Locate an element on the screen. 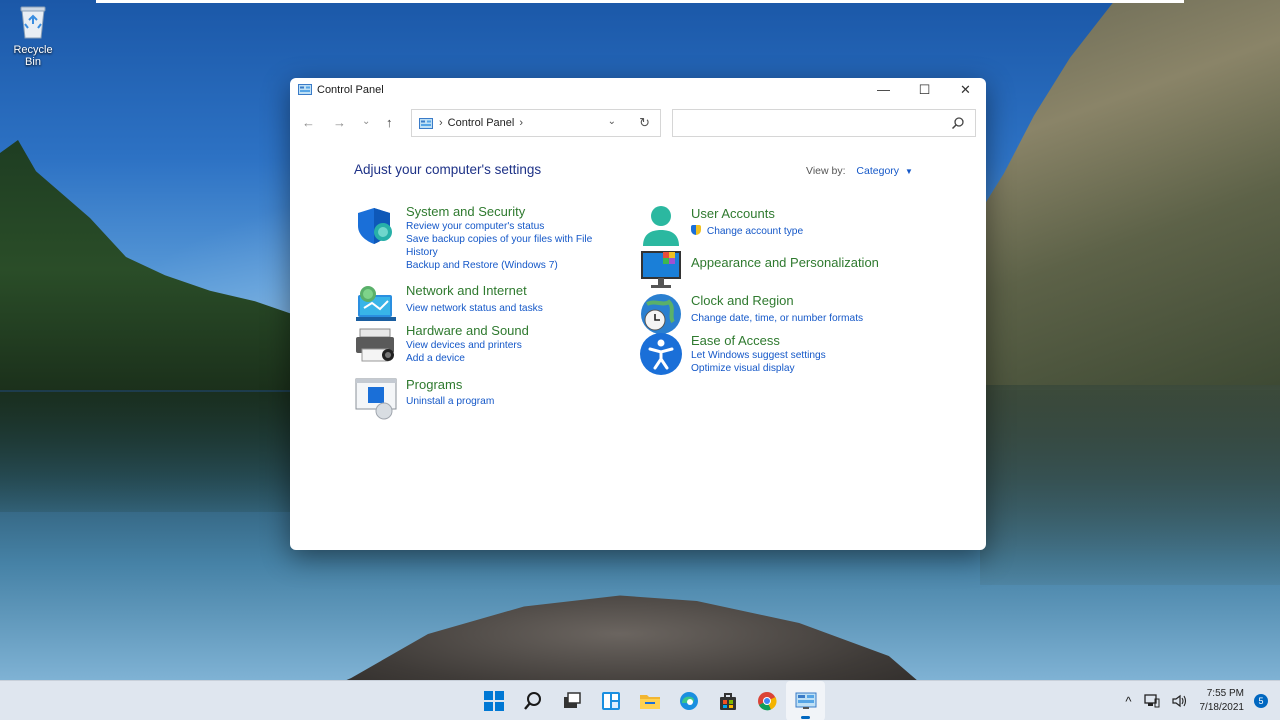  clock-date: 7/18/2021 is located at coordinates (1222, 707).